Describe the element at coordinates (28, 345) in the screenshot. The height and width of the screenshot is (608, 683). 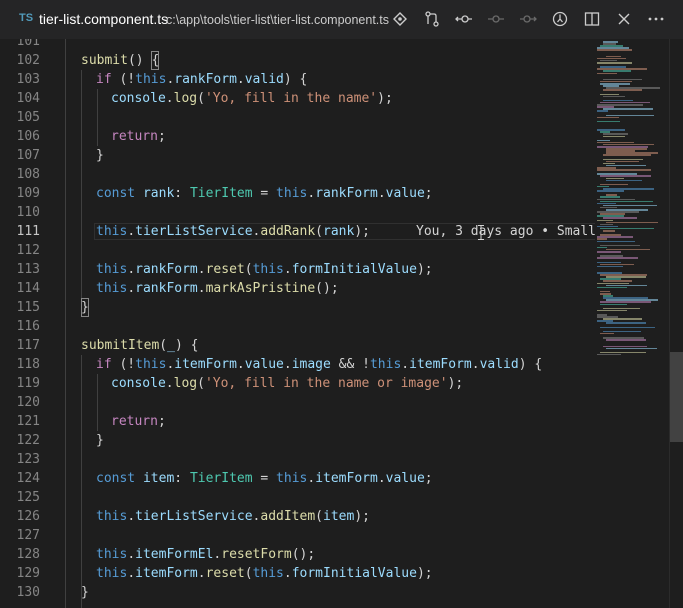
I see `line-number: 117` at that location.